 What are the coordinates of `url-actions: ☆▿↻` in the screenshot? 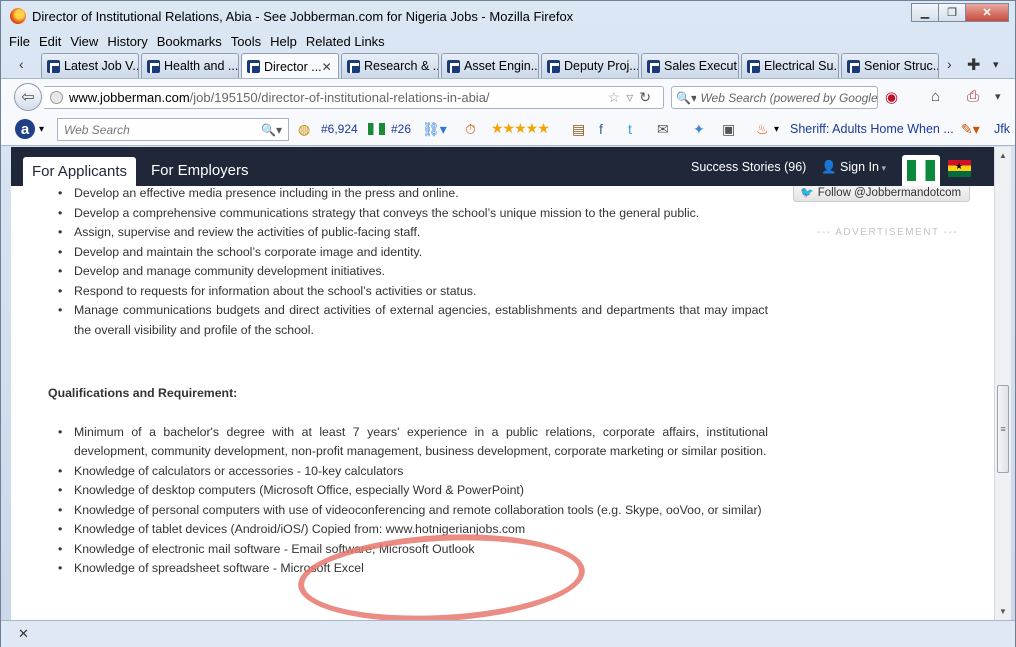 It's located at (632, 97).